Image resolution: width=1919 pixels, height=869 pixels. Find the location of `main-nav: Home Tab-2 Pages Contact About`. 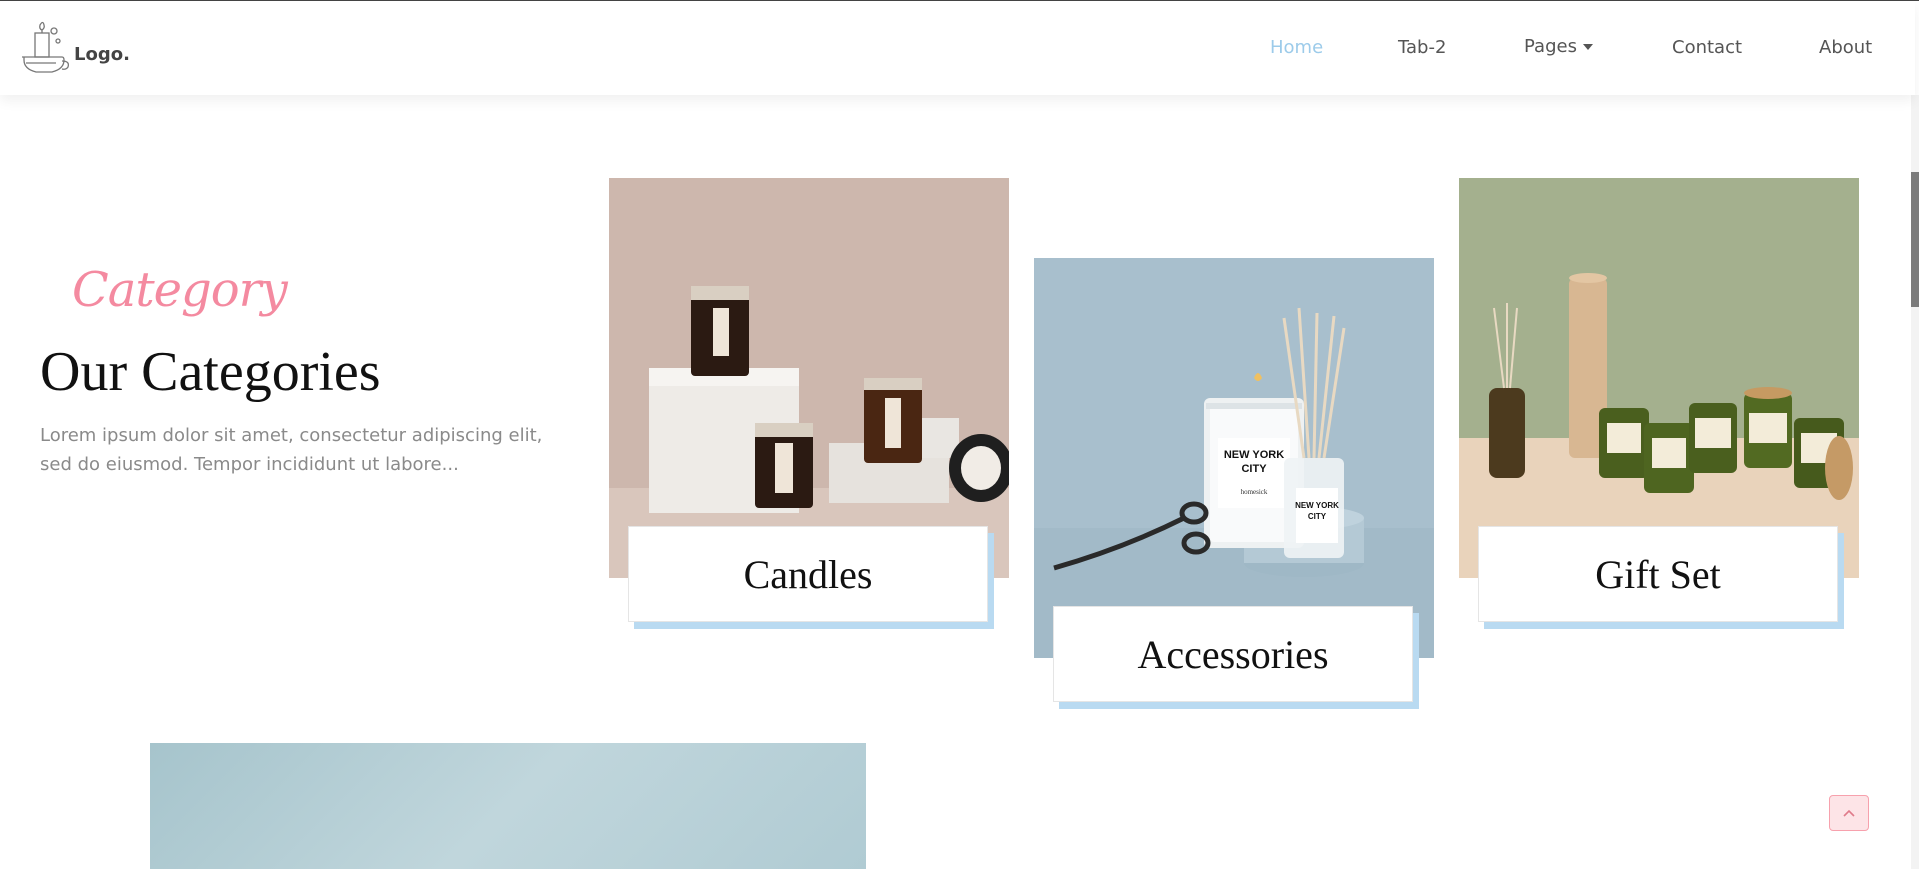

main-nav: Home Tab-2 Pages Contact About is located at coordinates (957, 48).